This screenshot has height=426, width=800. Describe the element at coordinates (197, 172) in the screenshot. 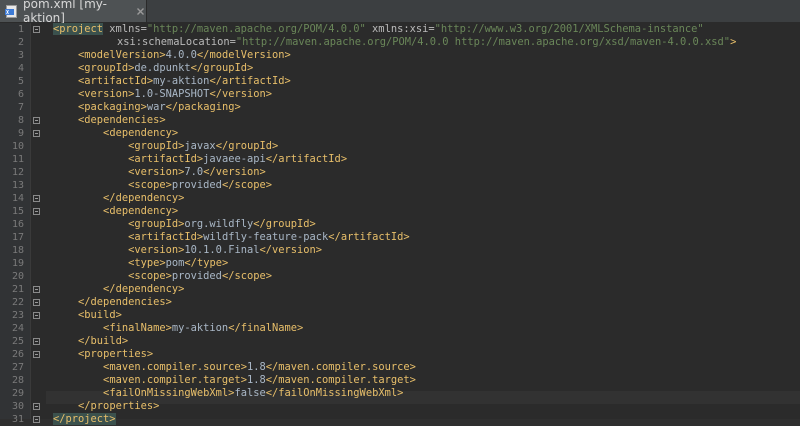

I see `code-line-12: <version>7.0</version>` at that location.